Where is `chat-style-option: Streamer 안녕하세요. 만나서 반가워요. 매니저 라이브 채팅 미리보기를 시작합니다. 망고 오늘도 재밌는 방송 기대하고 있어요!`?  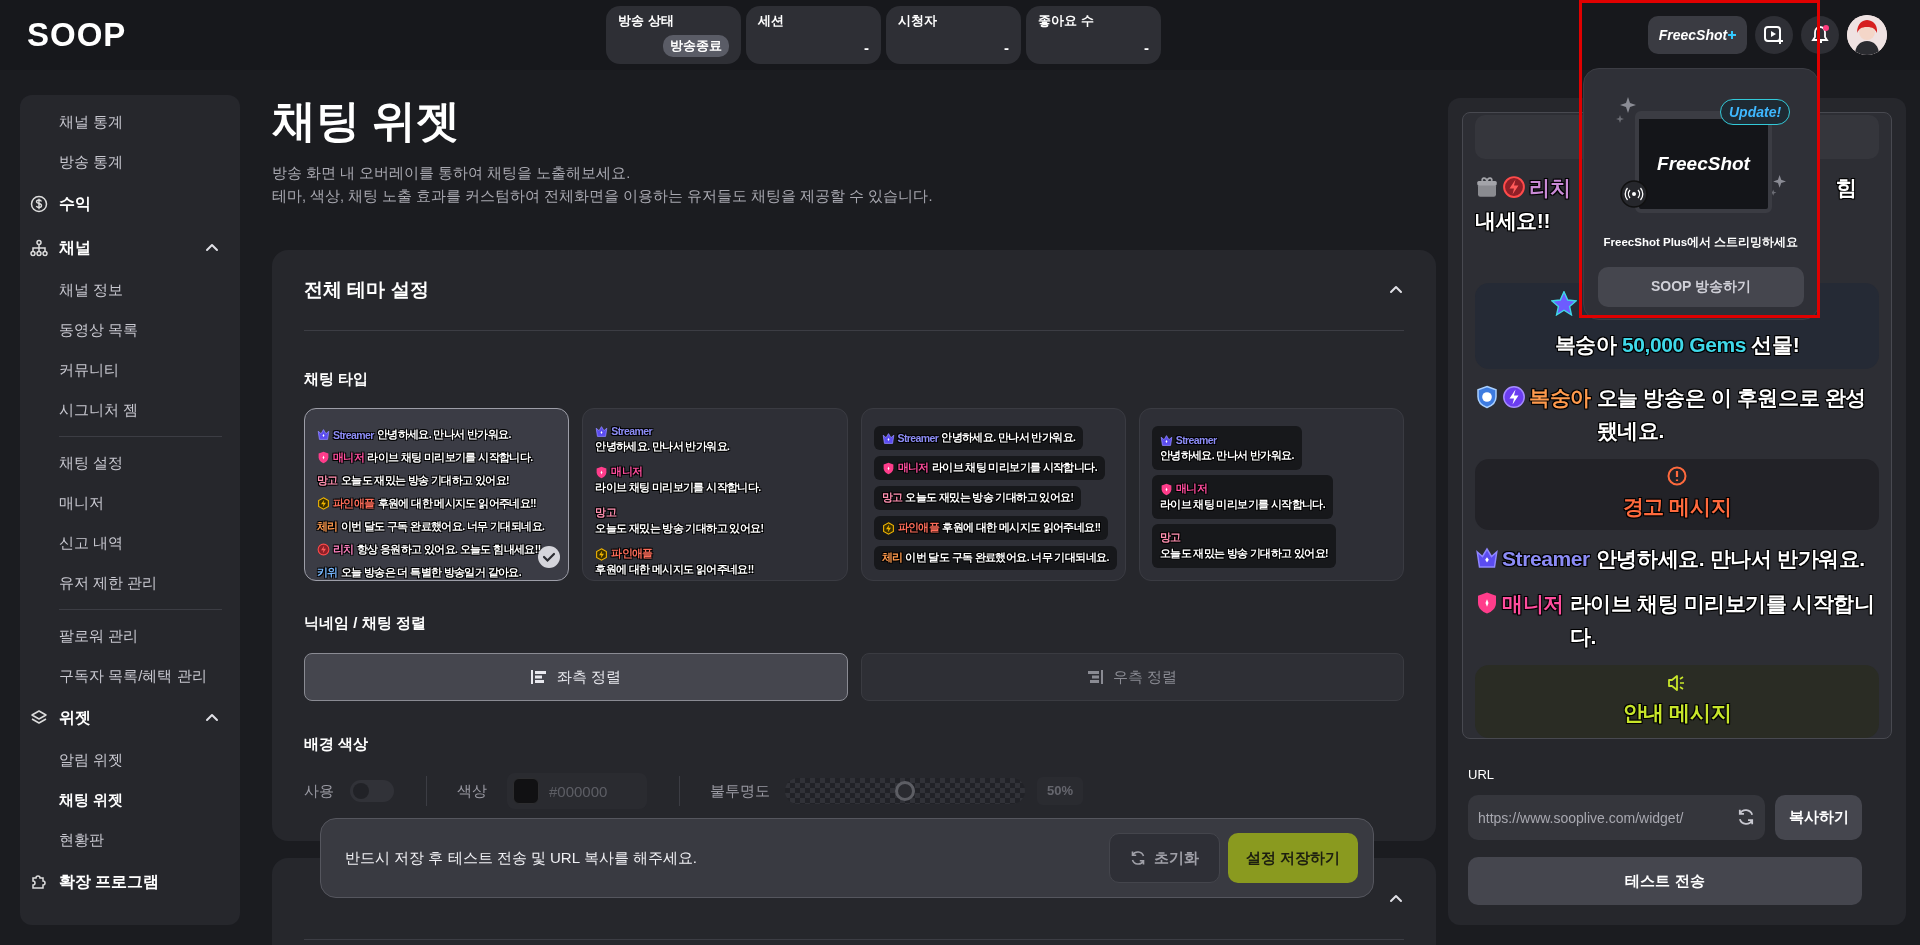 chat-style-option: Streamer 안녕하세요. 만나서 반가워요. 매니저 라이브 채팅 미리보기를 시작합니다. 망고 오늘도 재밌는 방송 기대하고 있어요! is located at coordinates (1271, 494).